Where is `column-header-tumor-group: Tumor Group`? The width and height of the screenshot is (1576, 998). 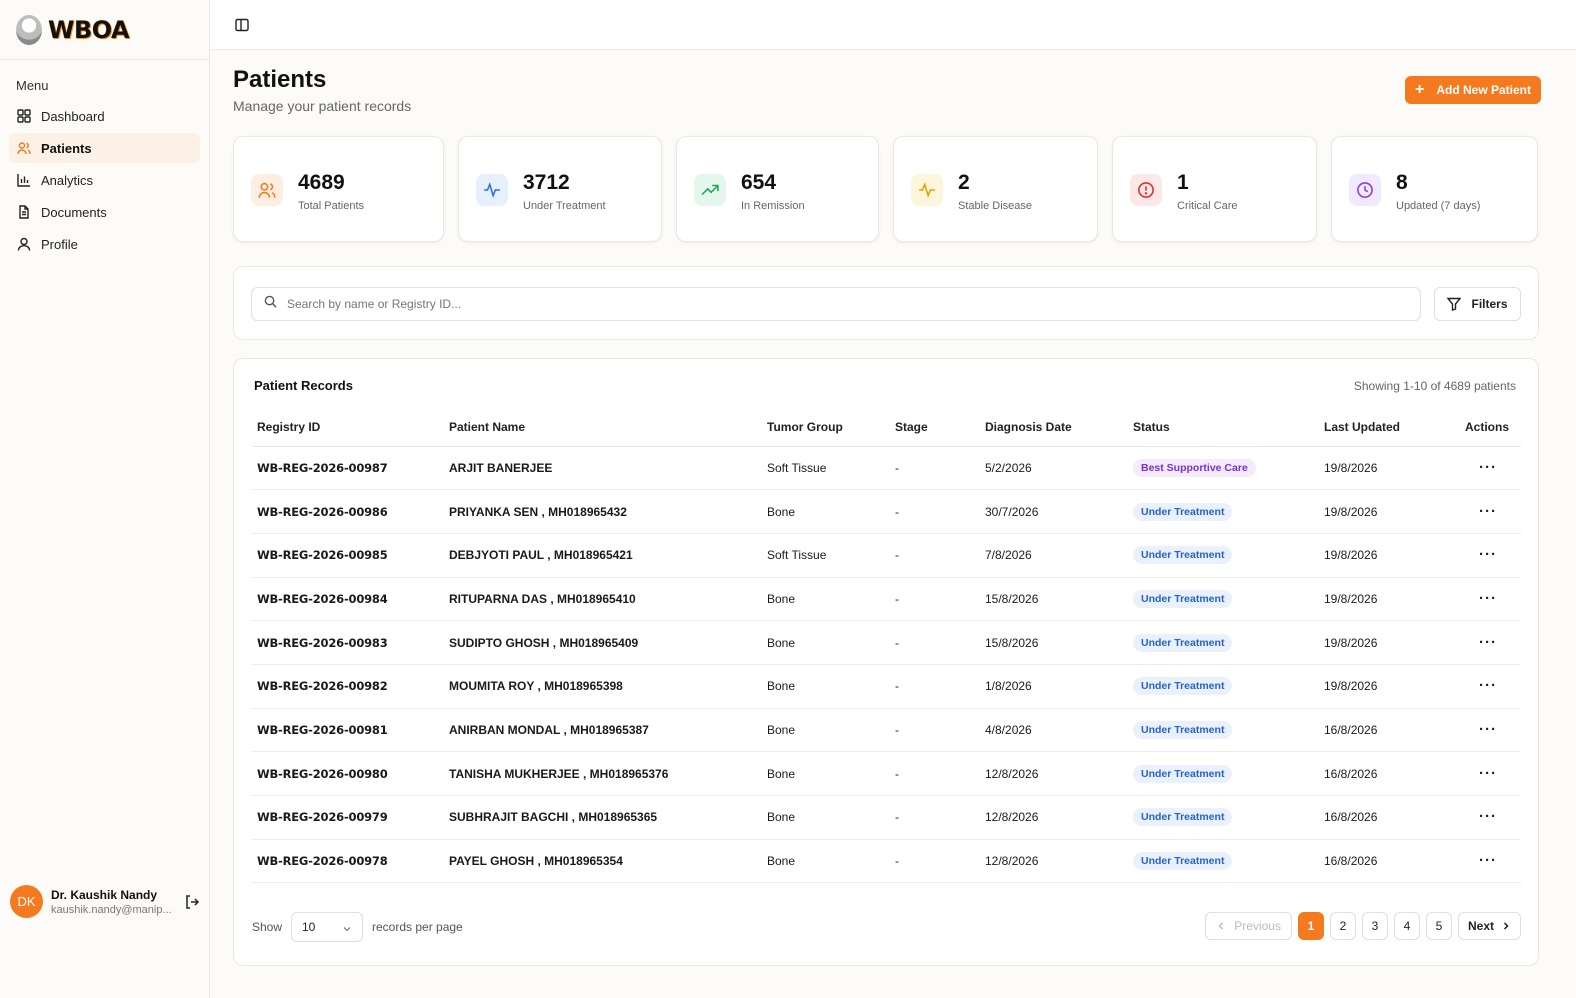 column-header-tumor-group: Tumor Group is located at coordinates (826, 428).